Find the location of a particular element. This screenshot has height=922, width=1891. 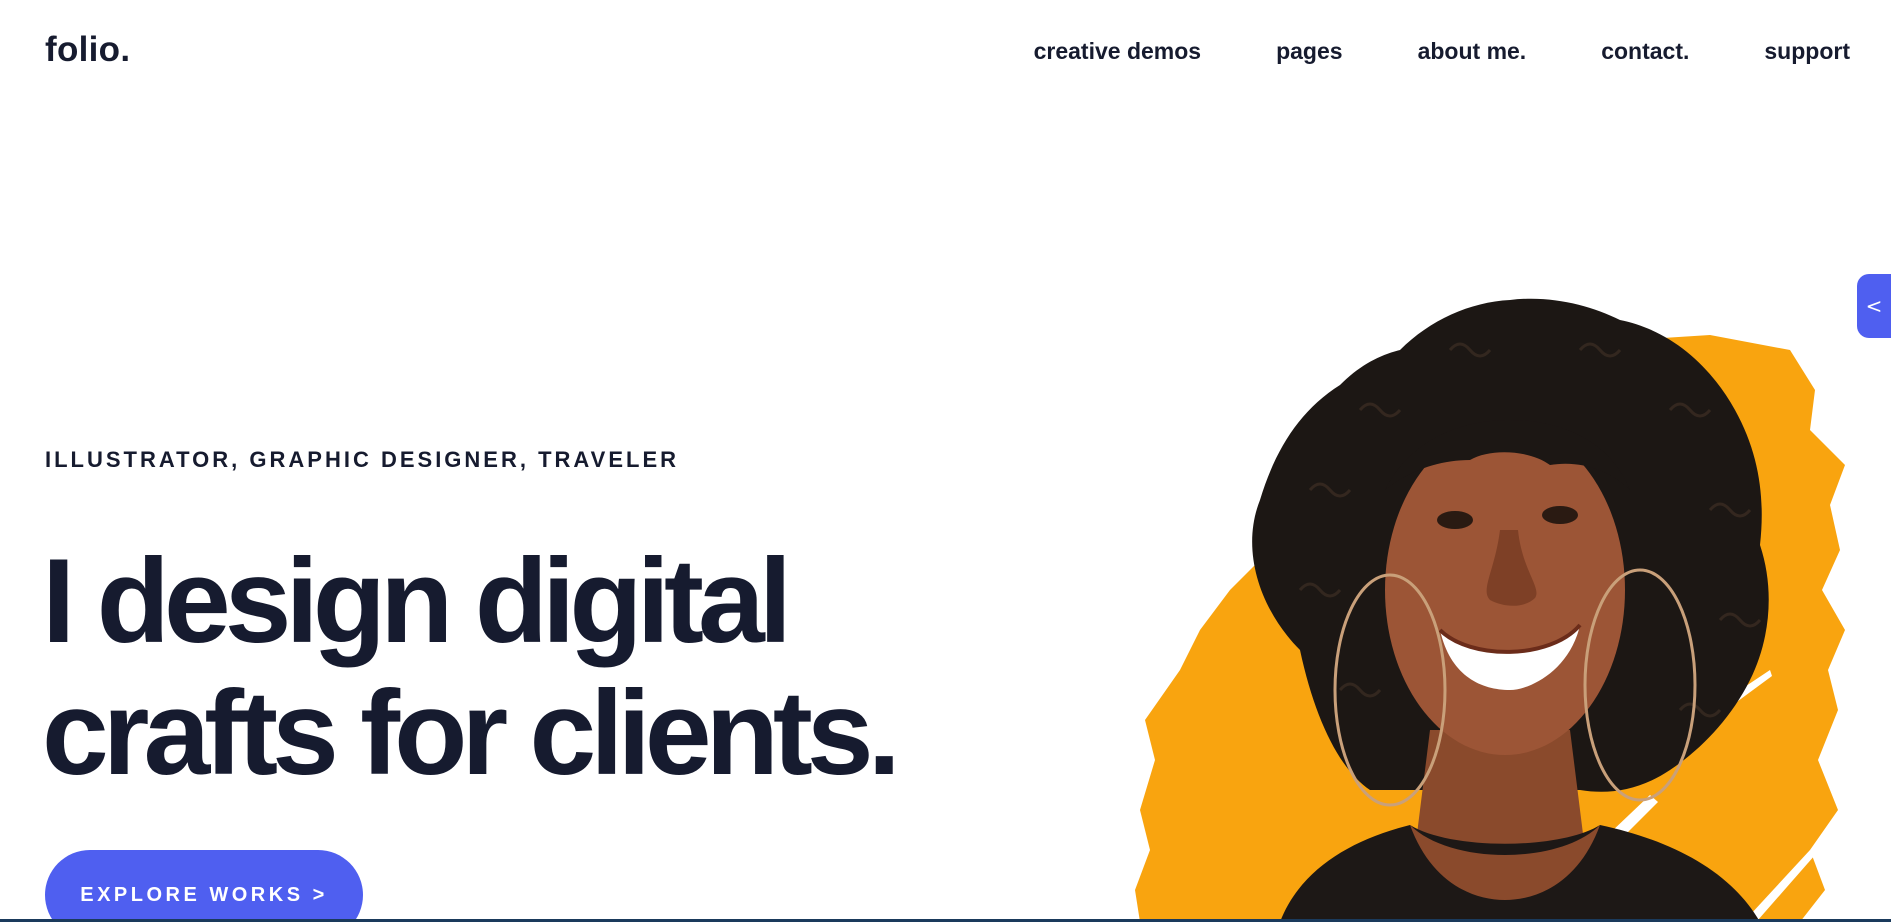

nav-item-contact: contact. is located at coordinates (1645, 51).